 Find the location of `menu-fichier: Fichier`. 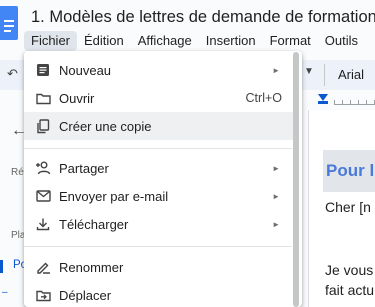

menu-fichier: Fichier is located at coordinates (51, 41).